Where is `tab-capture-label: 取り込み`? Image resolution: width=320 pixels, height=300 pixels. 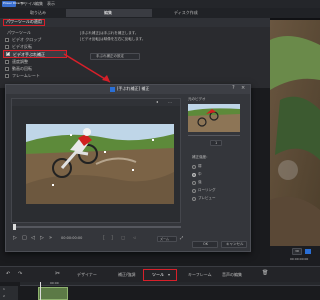 tab-capture-label: 取り込み is located at coordinates (38, 12).